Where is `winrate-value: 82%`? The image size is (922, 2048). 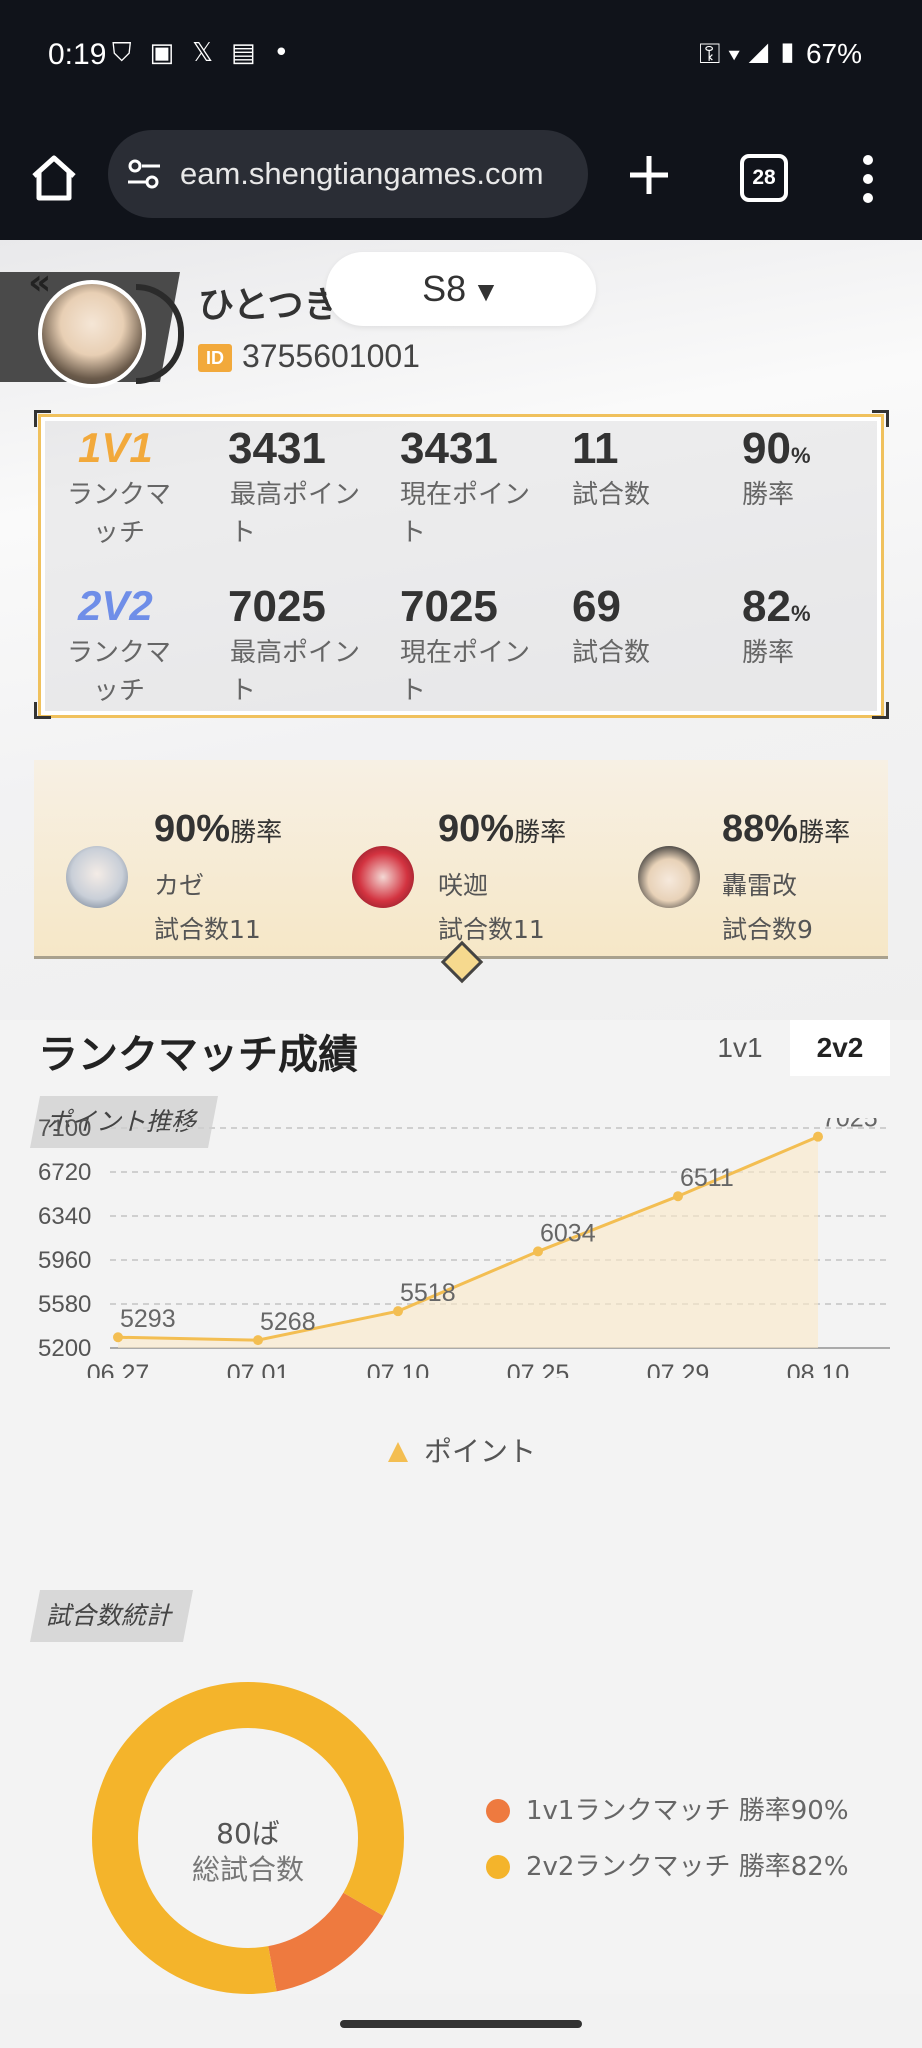
winrate-value: 82% is located at coordinates (776, 607).